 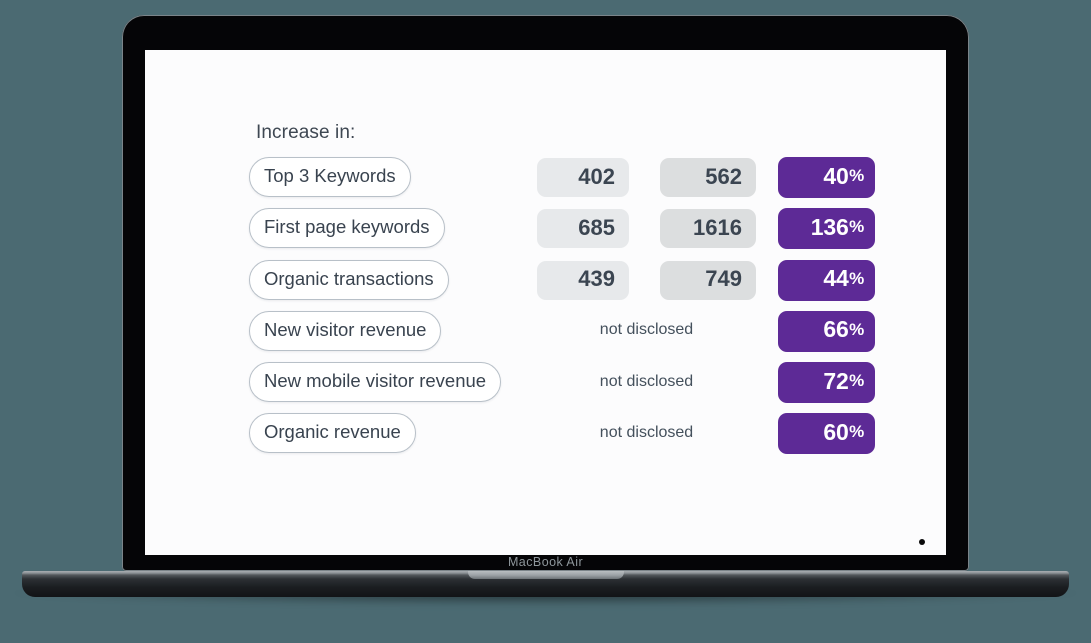 I want to click on laptop-base-notch, so click(x=545, y=575).